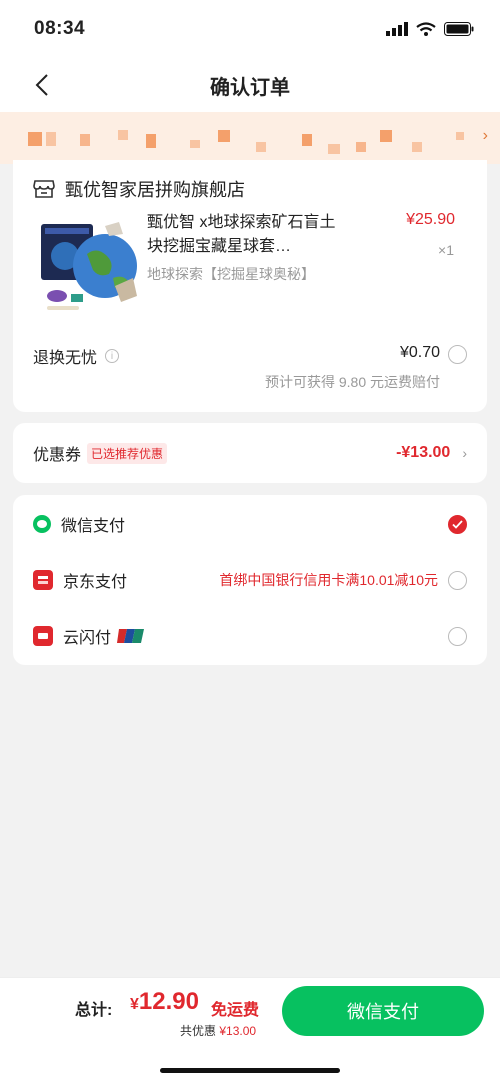 This screenshot has height=1083, width=500. Describe the element at coordinates (43, 636) in the screenshot. I see `cloud-quickpass-icon` at that location.